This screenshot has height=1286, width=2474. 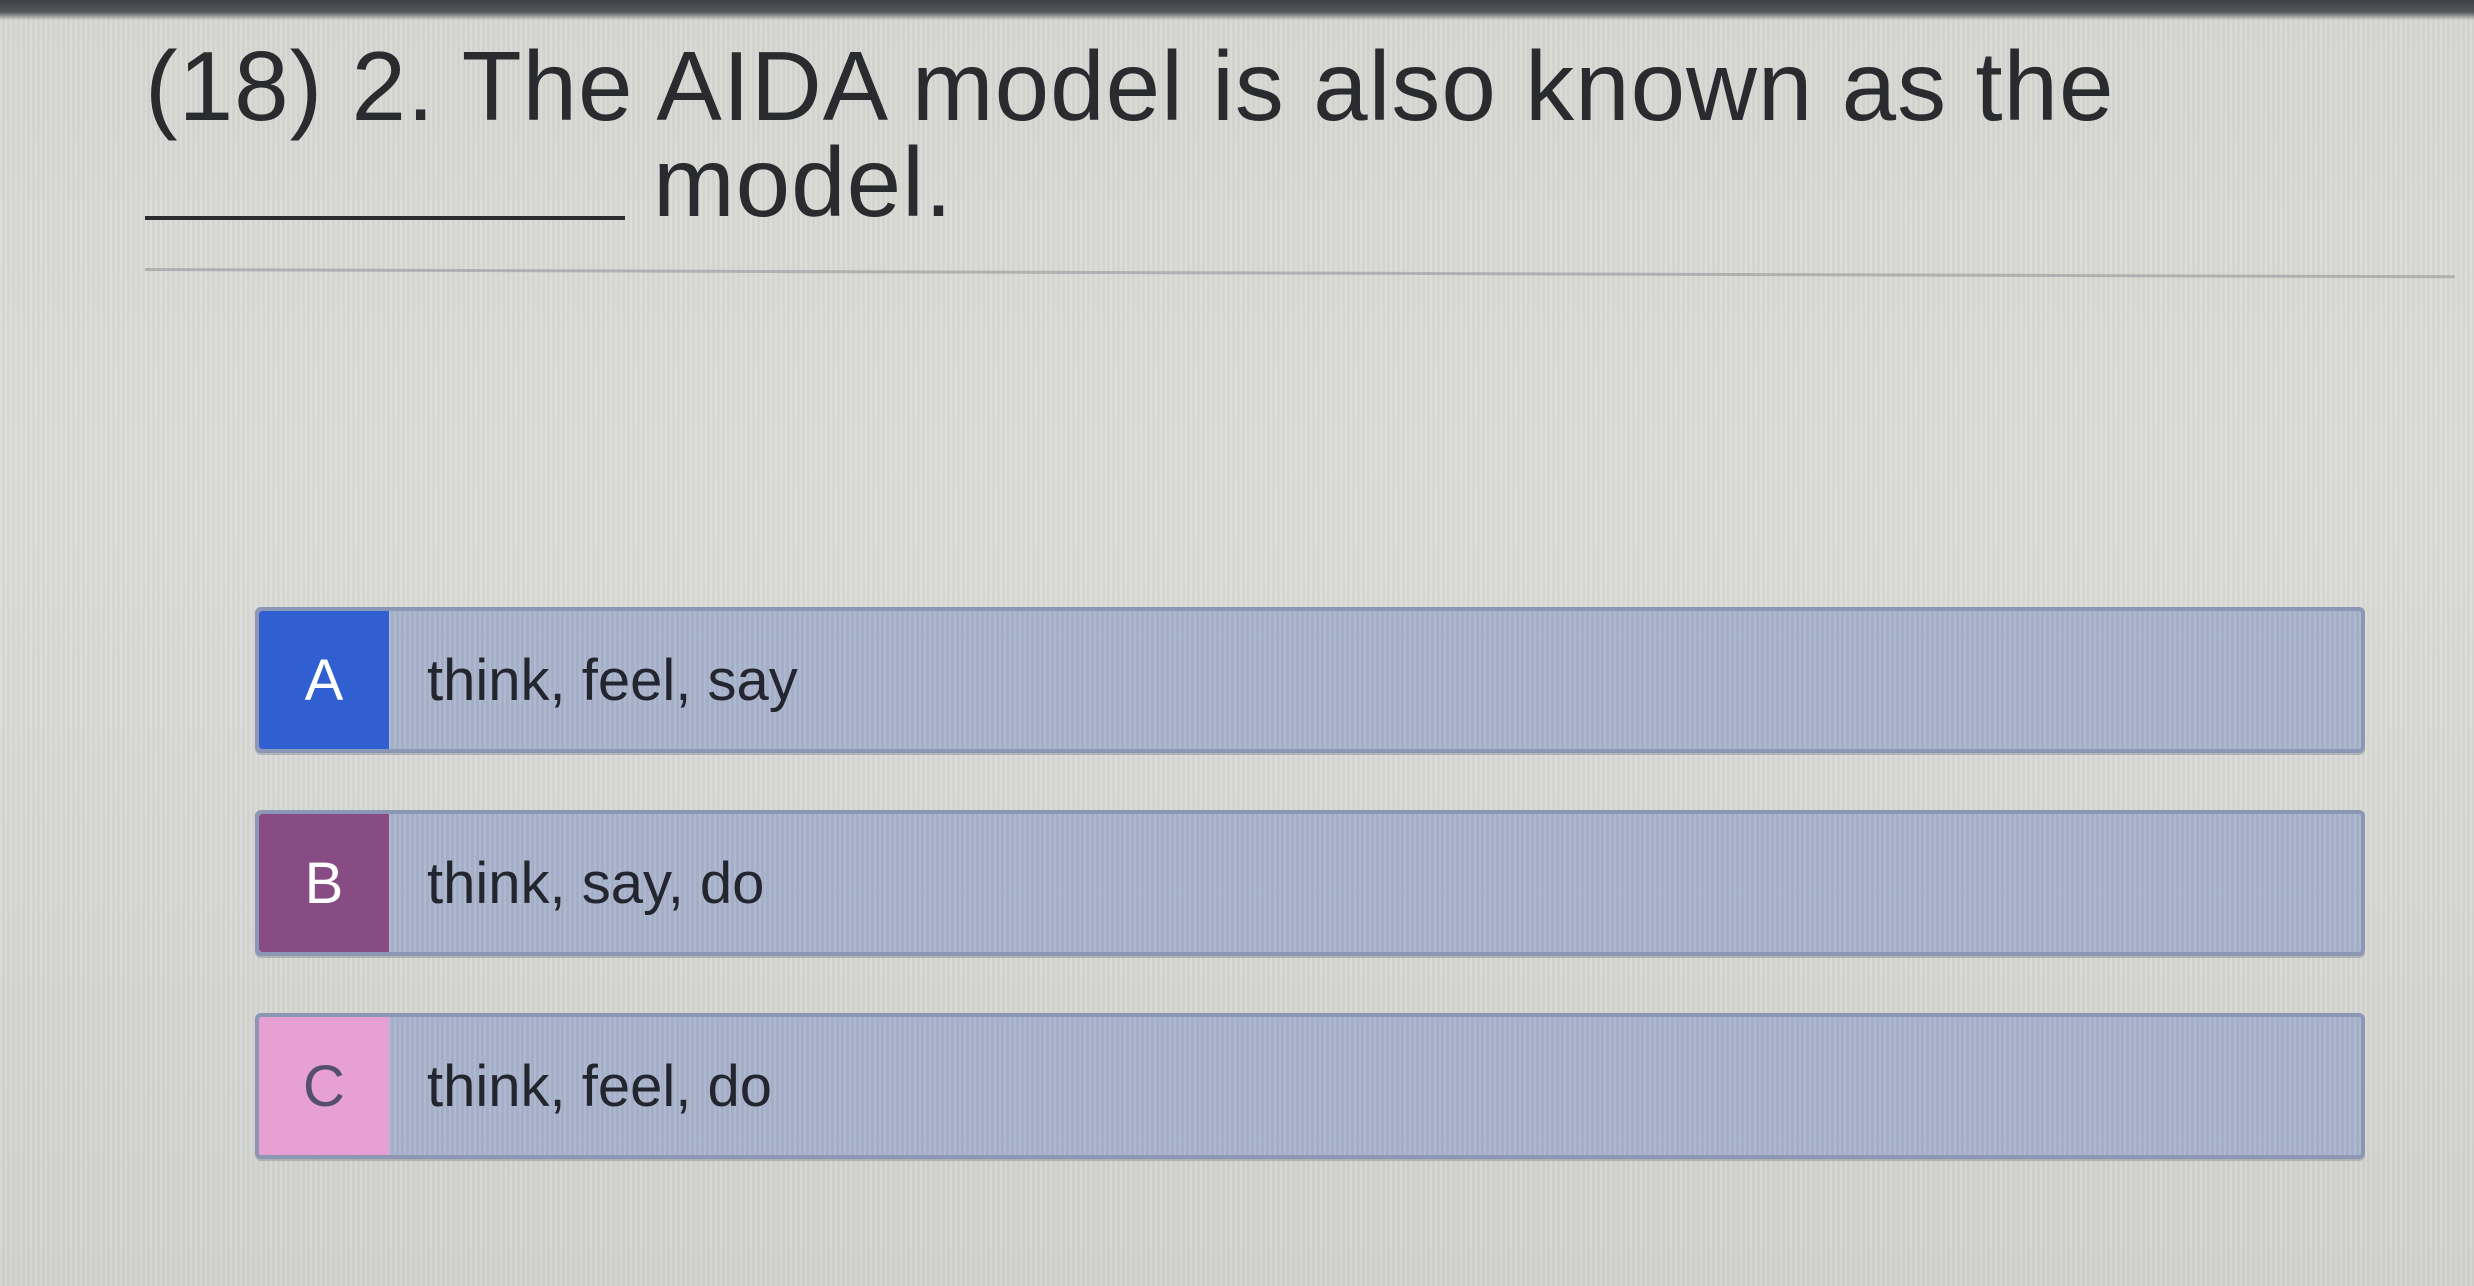 What do you see at coordinates (324, 883) in the screenshot?
I see `option-b-letter: B` at bounding box center [324, 883].